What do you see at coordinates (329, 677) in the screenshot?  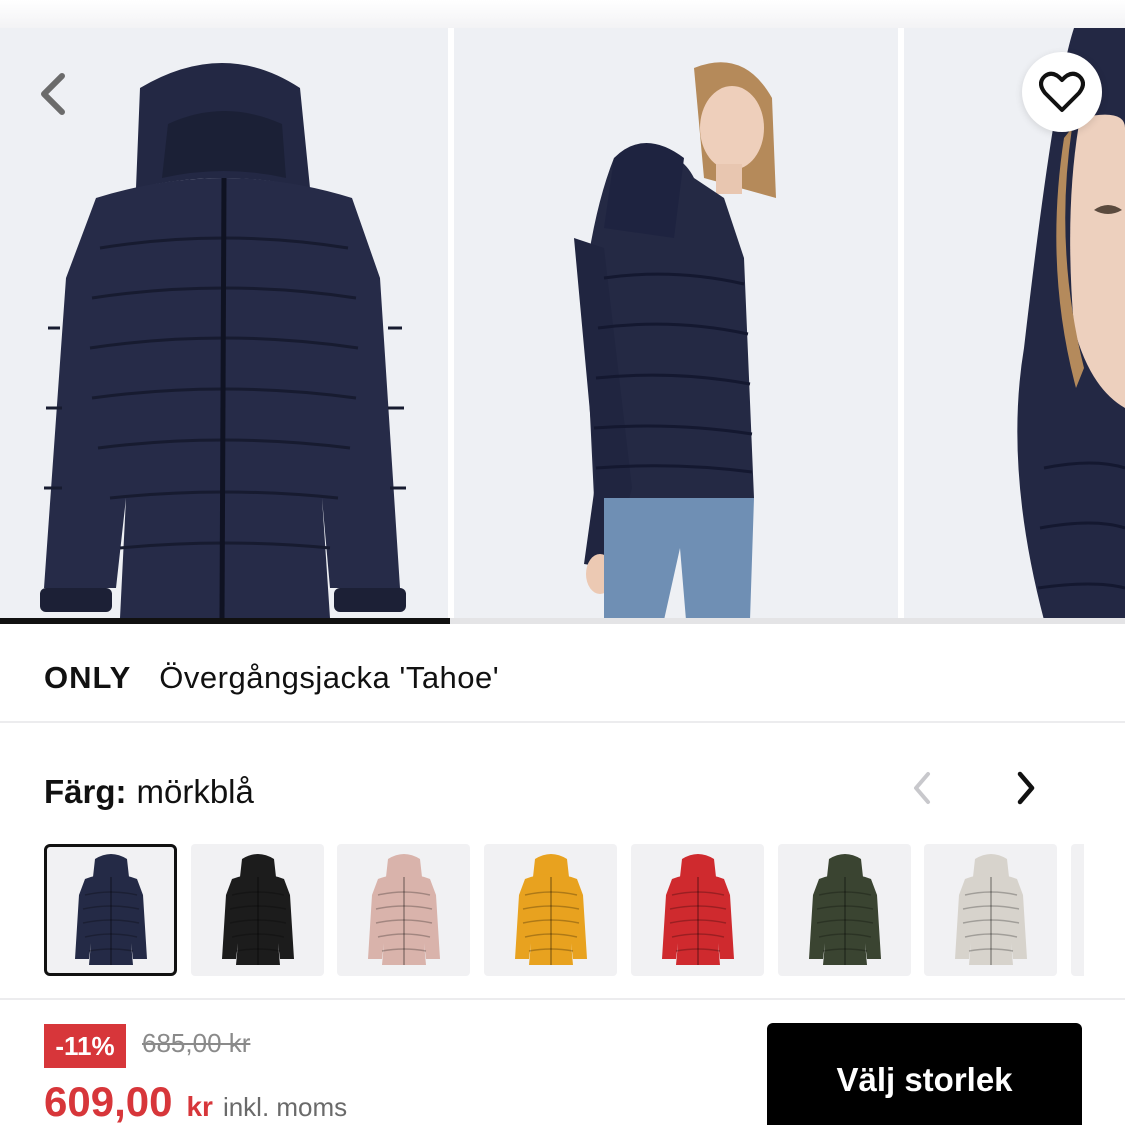 I see `product-name: Övergångsjacka 'Tahoe'` at bounding box center [329, 677].